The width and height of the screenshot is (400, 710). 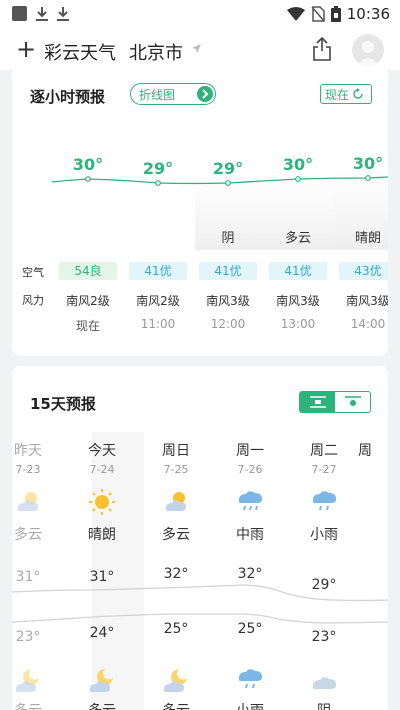 I want to click on day-name: 周, so click(x=365, y=451).